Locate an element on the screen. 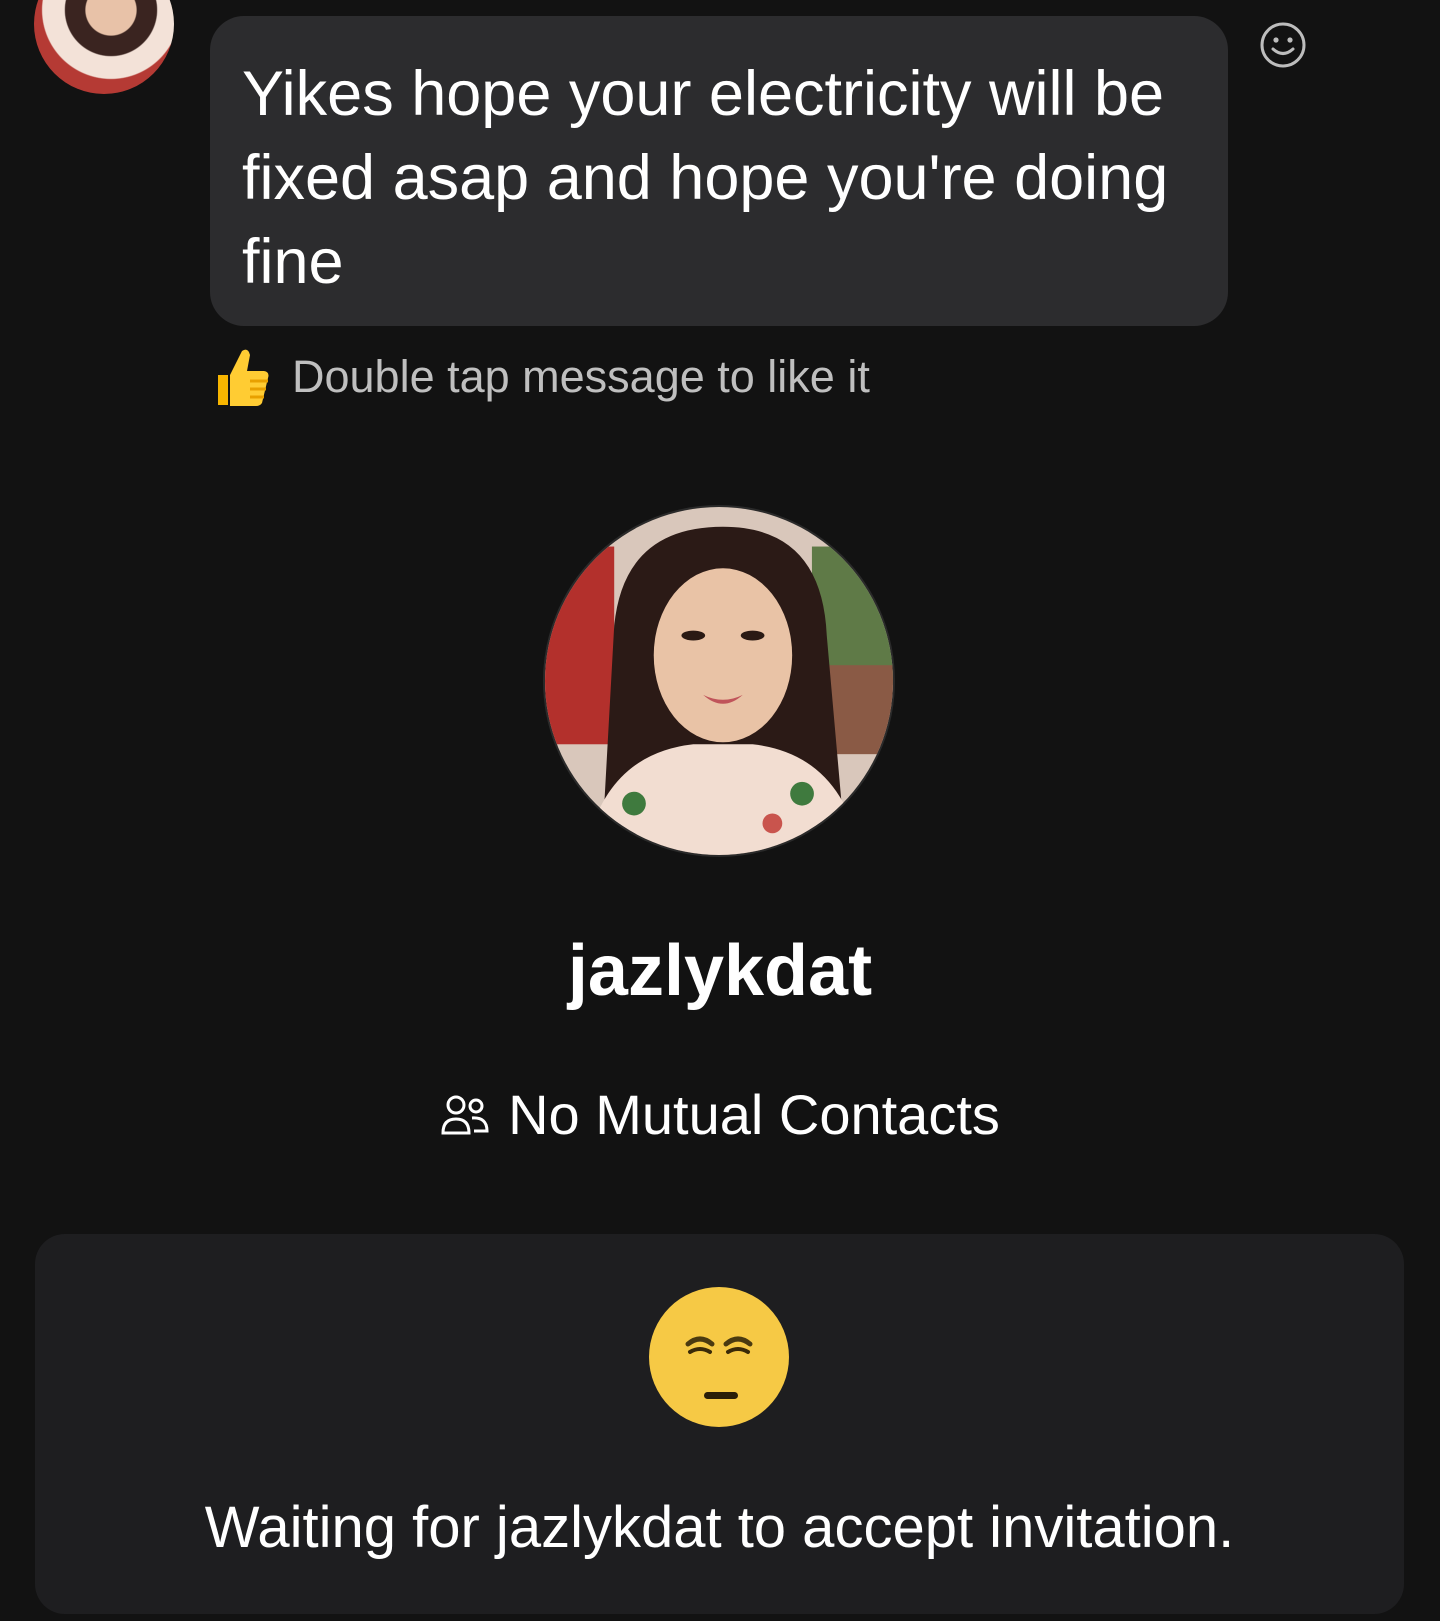 This screenshot has width=1440, height=1621. mutual-contacts-text: No Mutual Contacts is located at coordinates (754, 1114).